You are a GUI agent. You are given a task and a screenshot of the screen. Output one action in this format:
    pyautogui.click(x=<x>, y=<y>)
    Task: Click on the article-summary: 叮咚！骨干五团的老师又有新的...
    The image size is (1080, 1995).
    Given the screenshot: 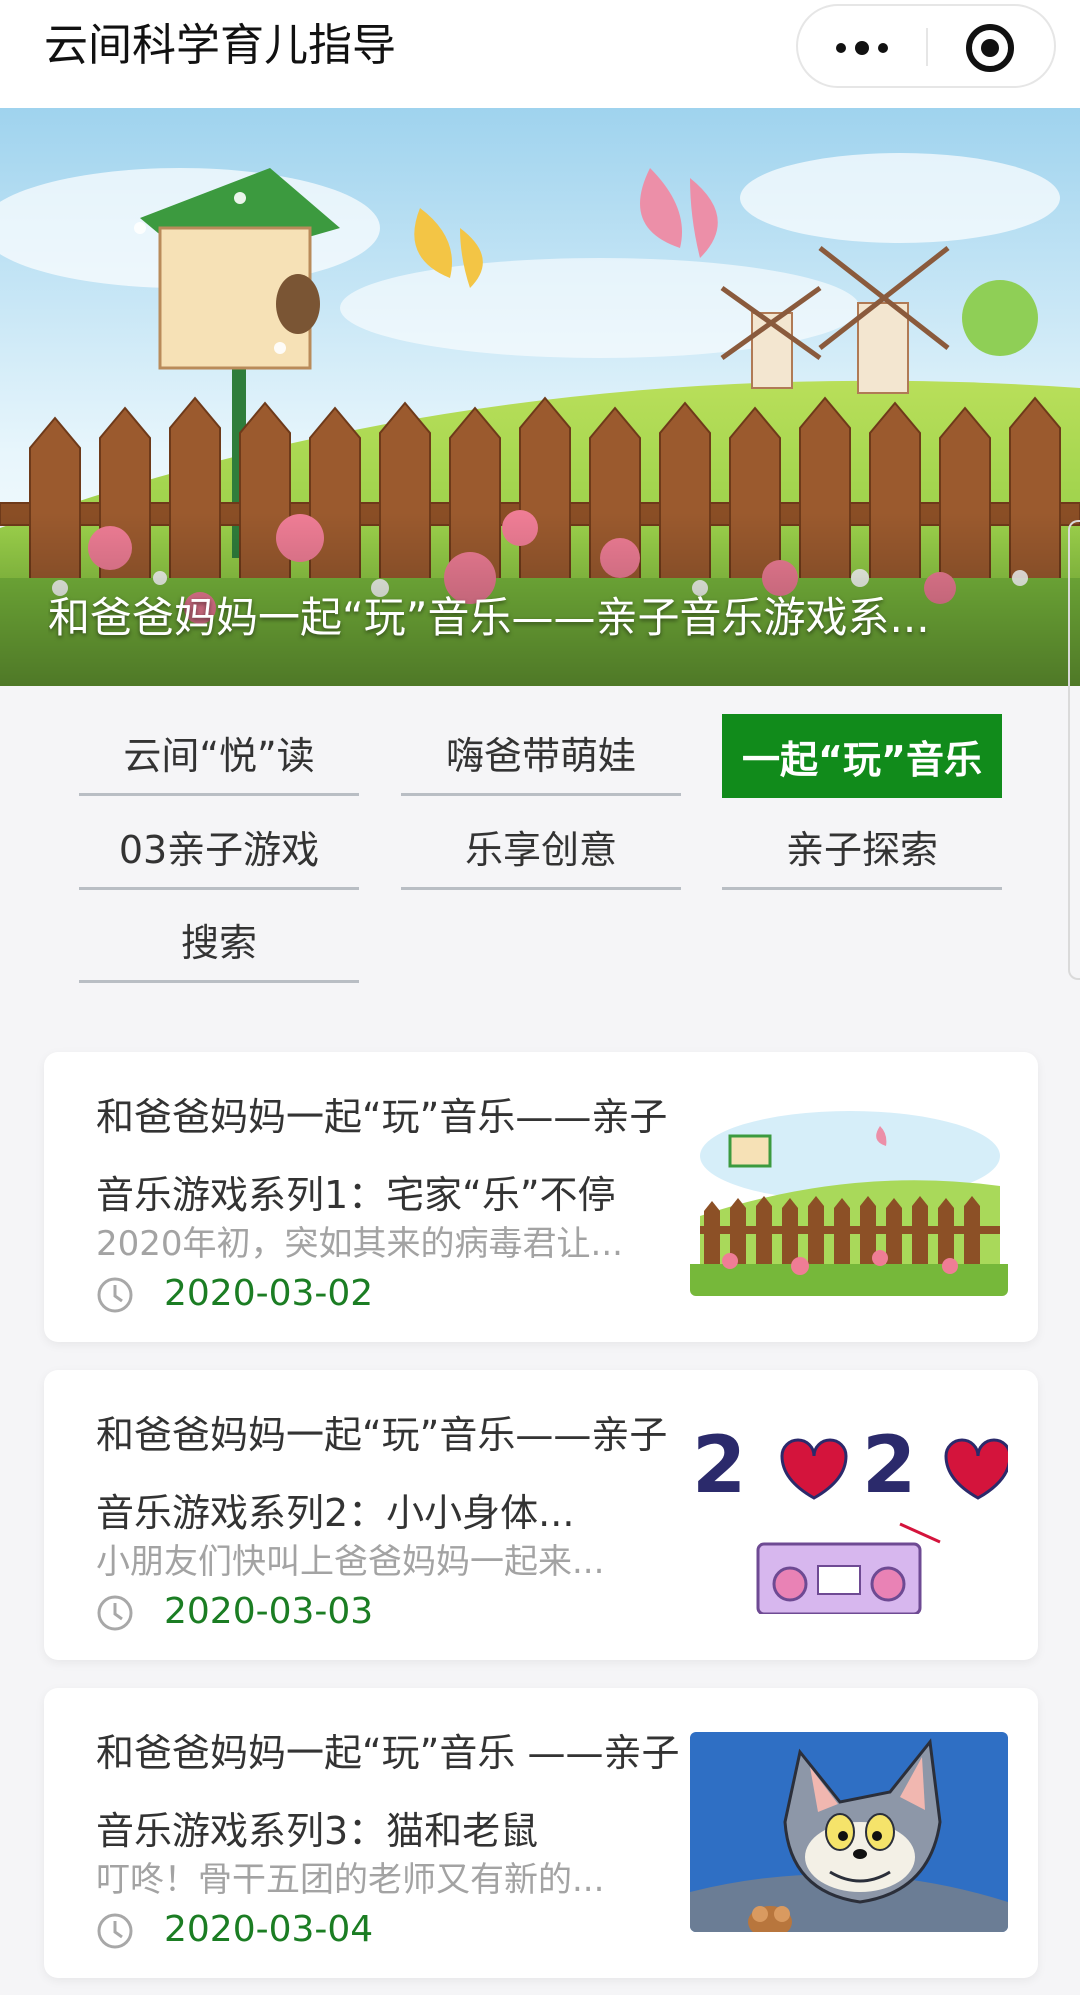 What is the action you would take?
    pyautogui.click(x=350, y=1880)
    